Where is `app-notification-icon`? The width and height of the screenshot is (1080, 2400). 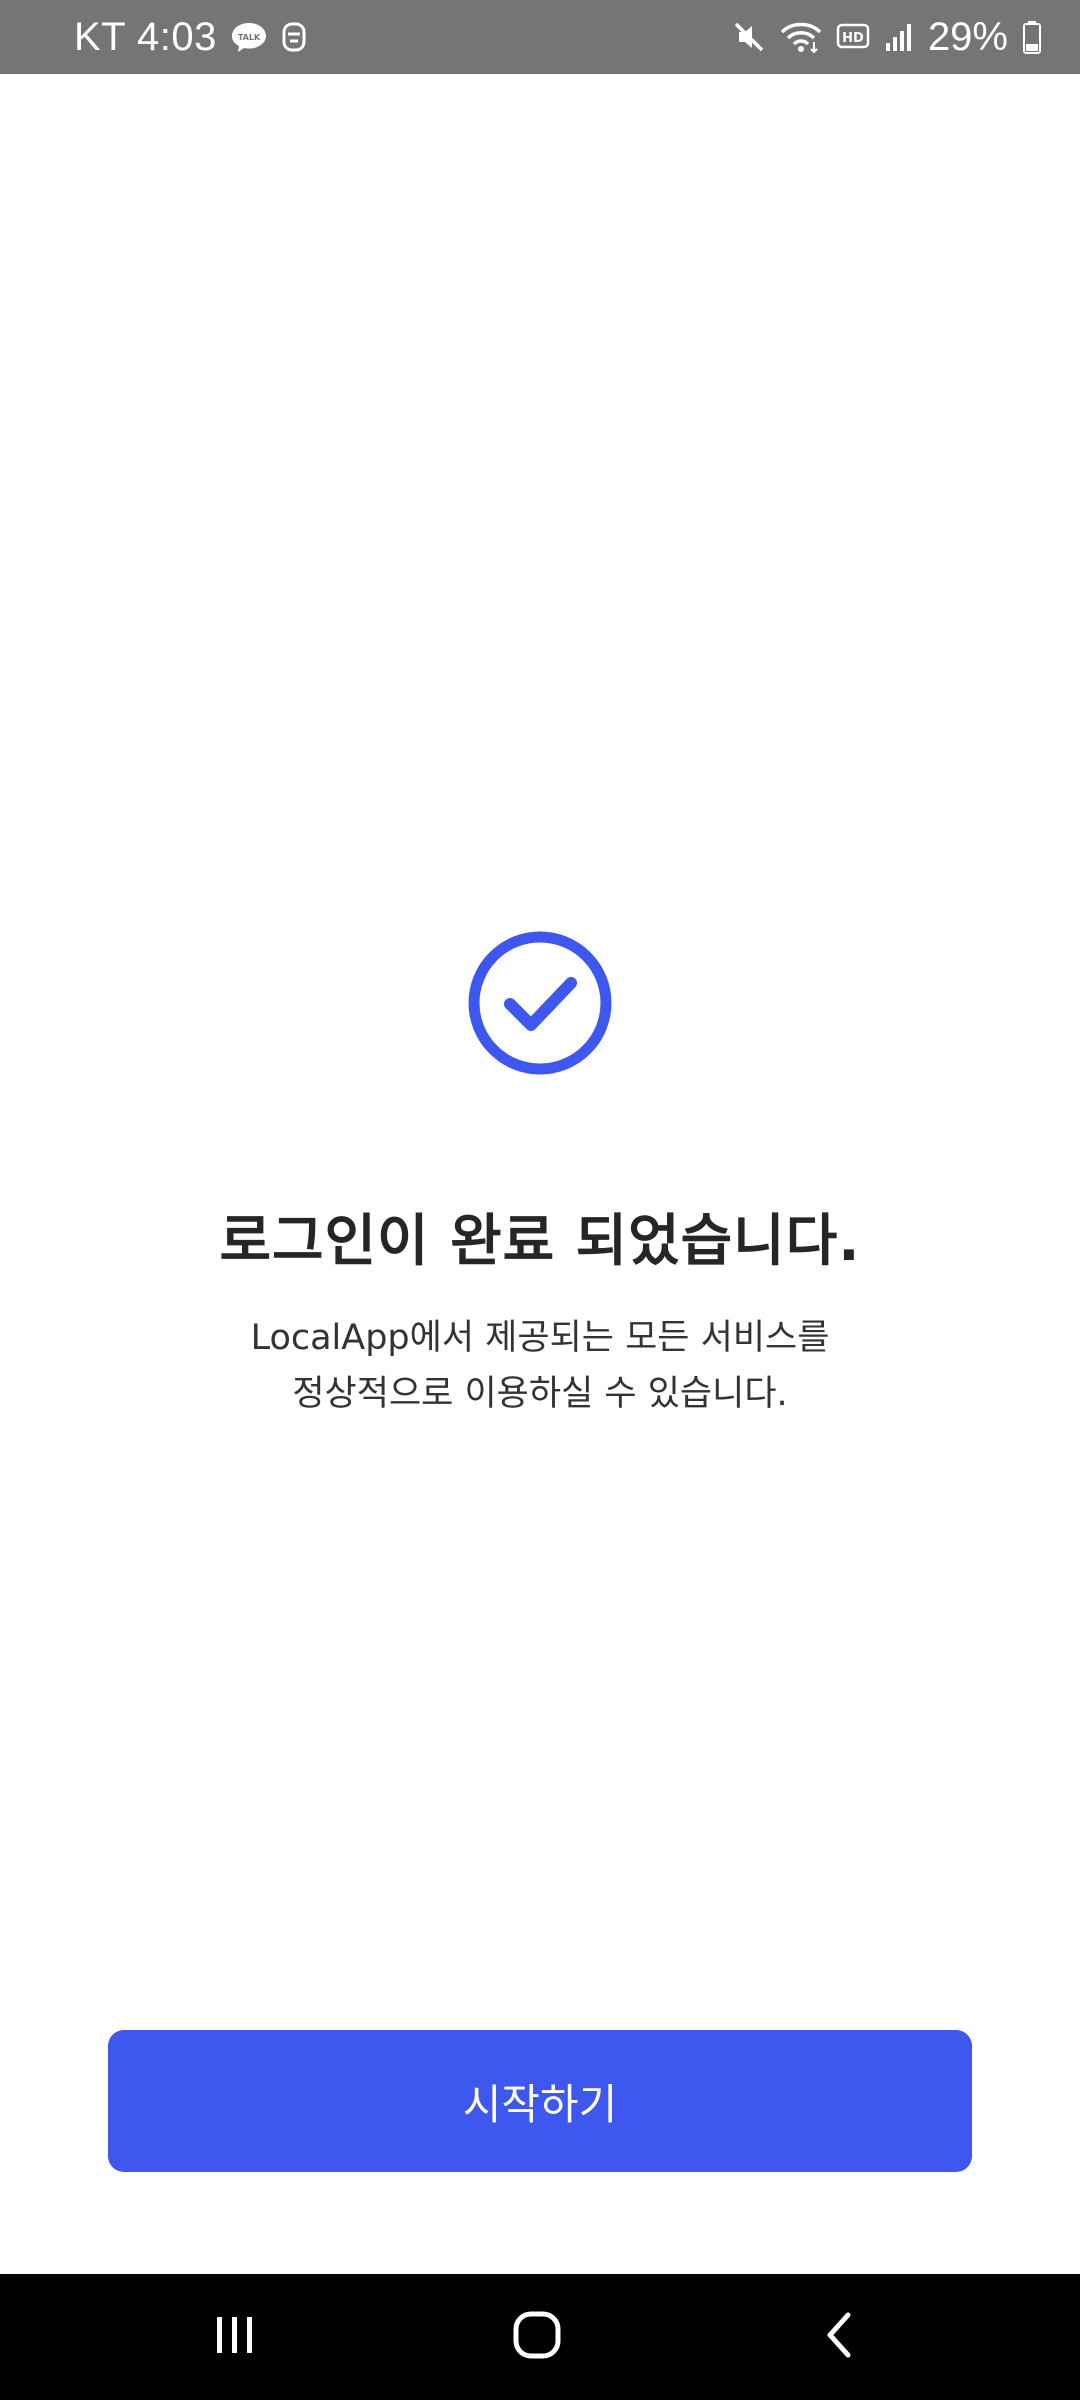
app-notification-icon is located at coordinates (294, 37).